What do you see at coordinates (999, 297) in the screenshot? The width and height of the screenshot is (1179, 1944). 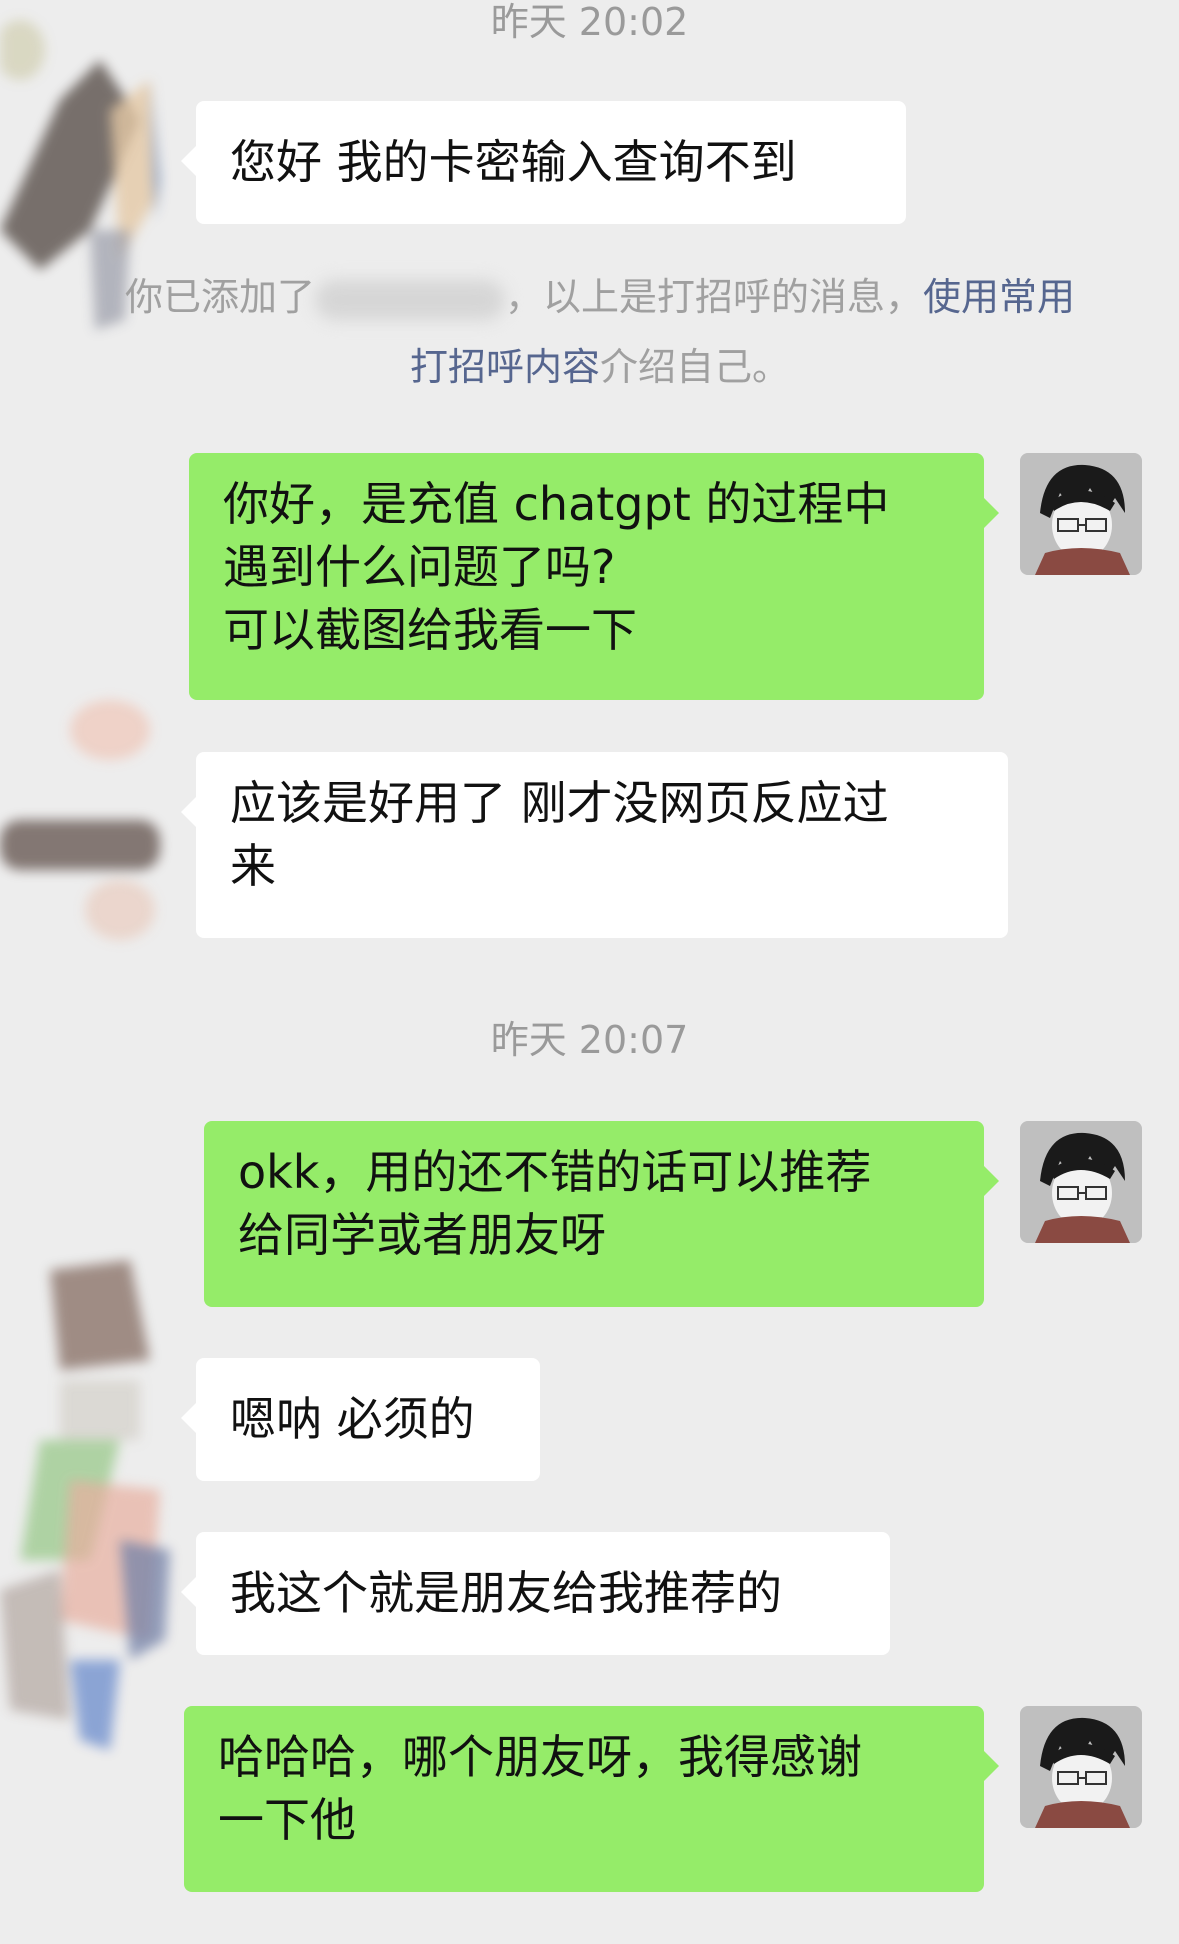 I see `greeting-link: 使用常用` at bounding box center [999, 297].